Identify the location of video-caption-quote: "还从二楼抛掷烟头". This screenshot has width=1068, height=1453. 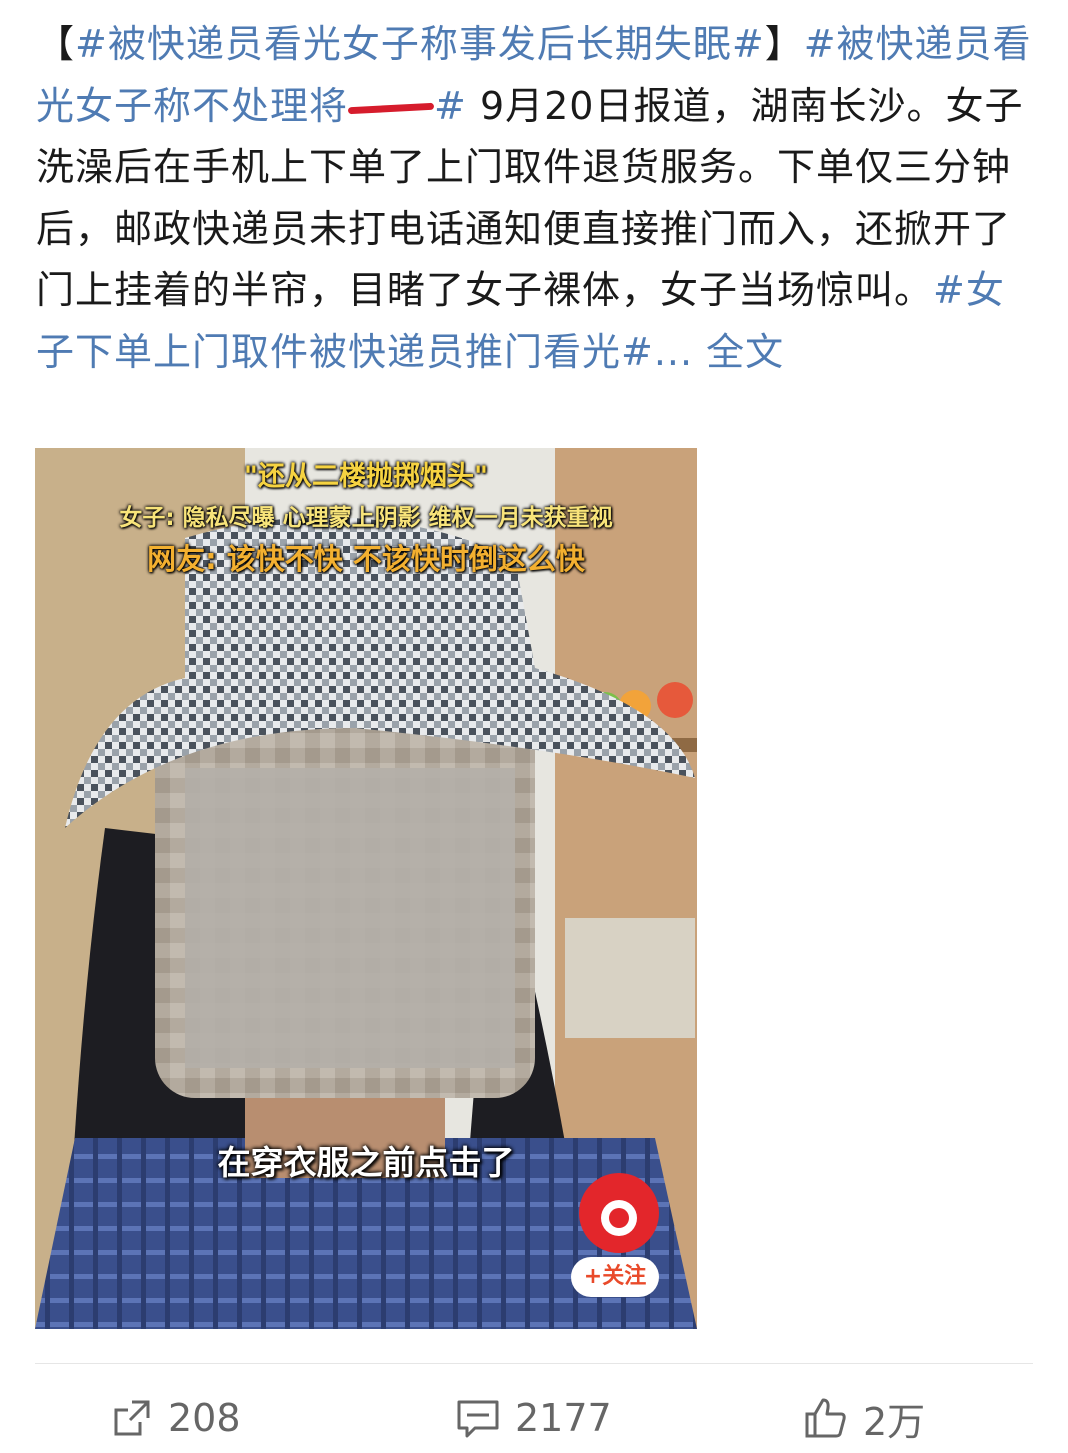
(366, 476).